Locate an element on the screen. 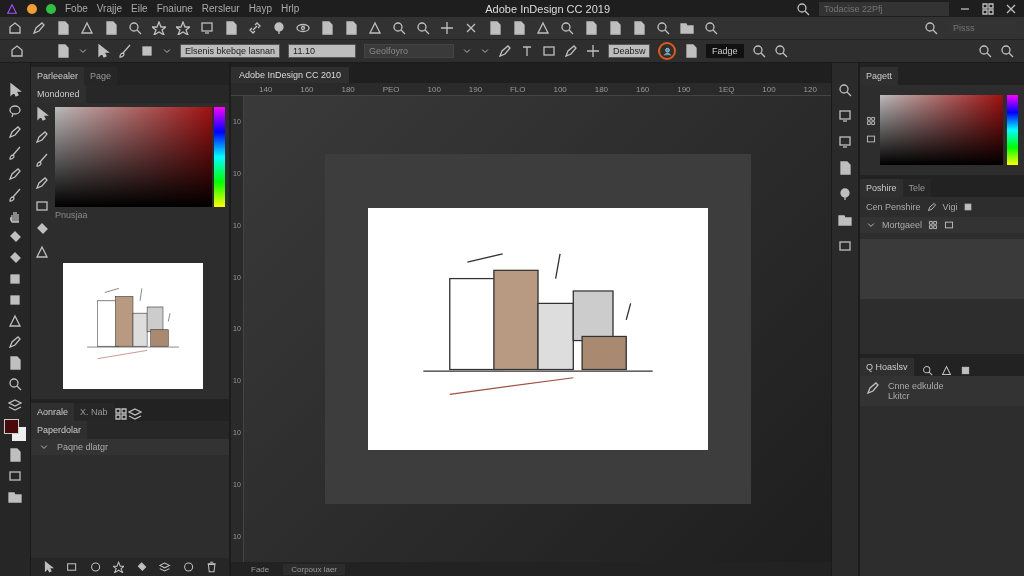  panel-tab: Aonrale is located at coordinates (53, 412).